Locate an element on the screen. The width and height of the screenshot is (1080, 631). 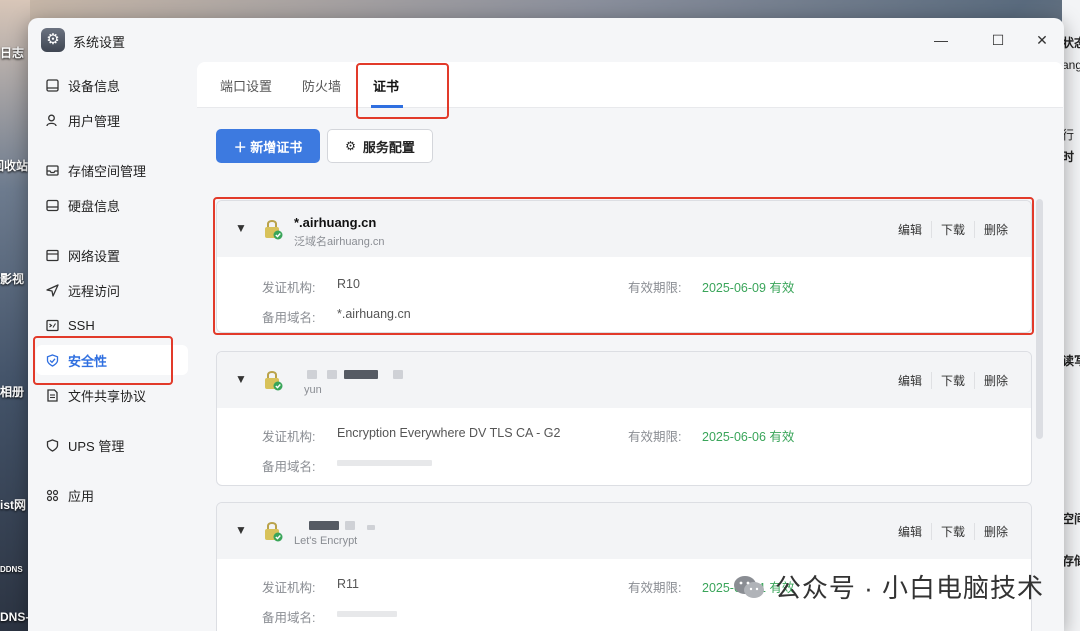
storage-icon is located at coordinates (52, 170).